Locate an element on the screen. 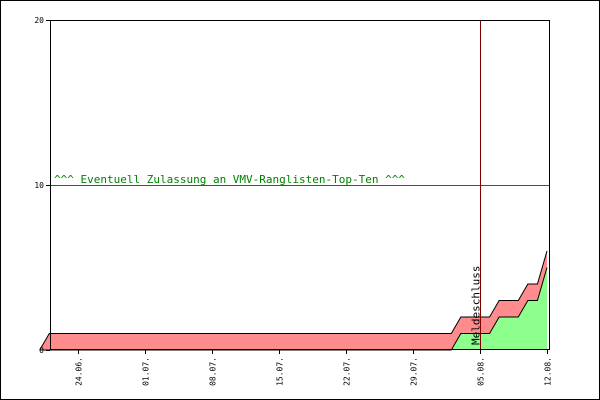 This screenshot has width=600, height=400. x-tick-label: 29.07. is located at coordinates (414, 371).